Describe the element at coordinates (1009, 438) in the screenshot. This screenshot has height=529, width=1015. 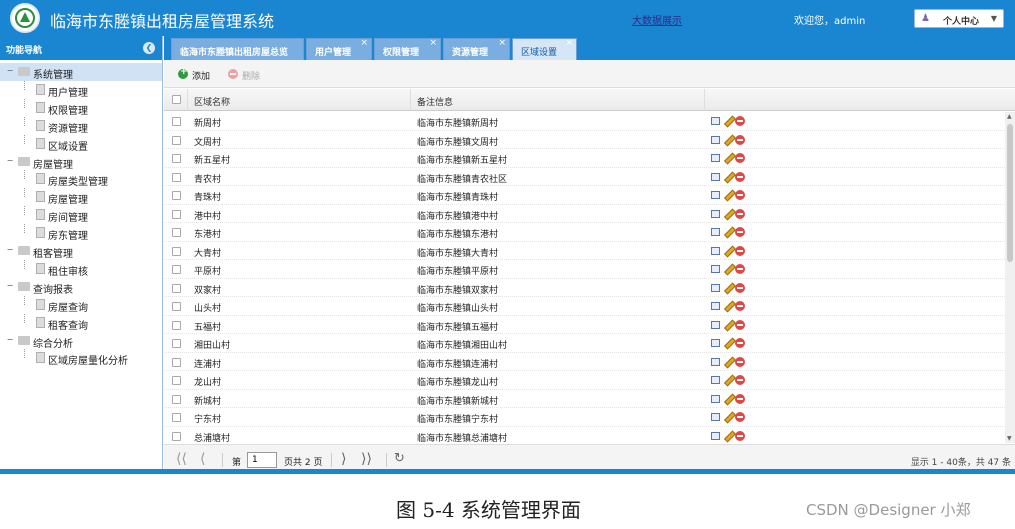
I see `scroll-down-icon: ▼` at that location.